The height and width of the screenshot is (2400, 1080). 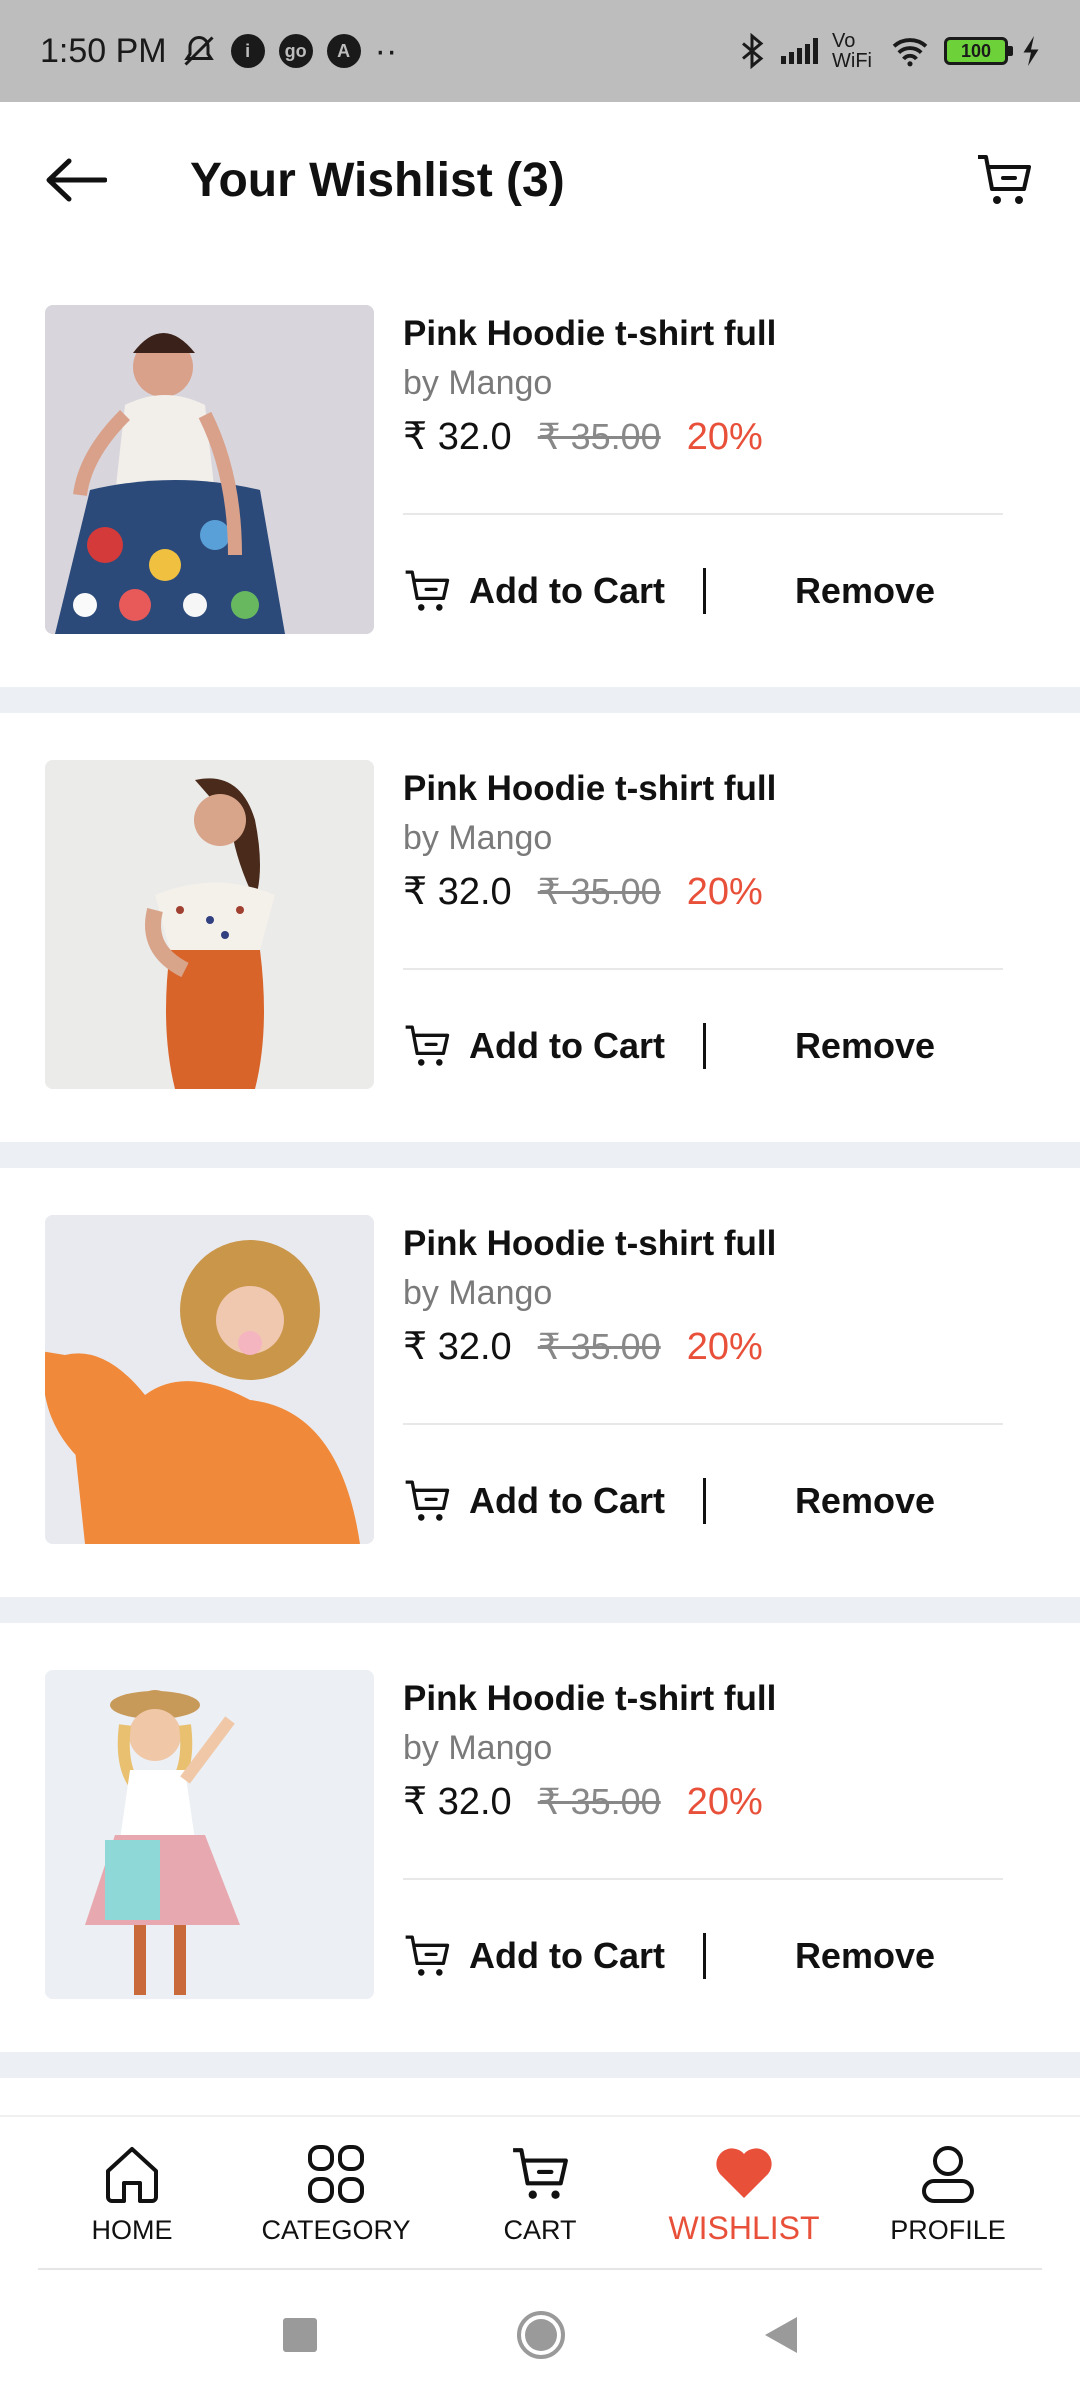 What do you see at coordinates (132, 2229) in the screenshot?
I see `nav-home-label: HOME` at bounding box center [132, 2229].